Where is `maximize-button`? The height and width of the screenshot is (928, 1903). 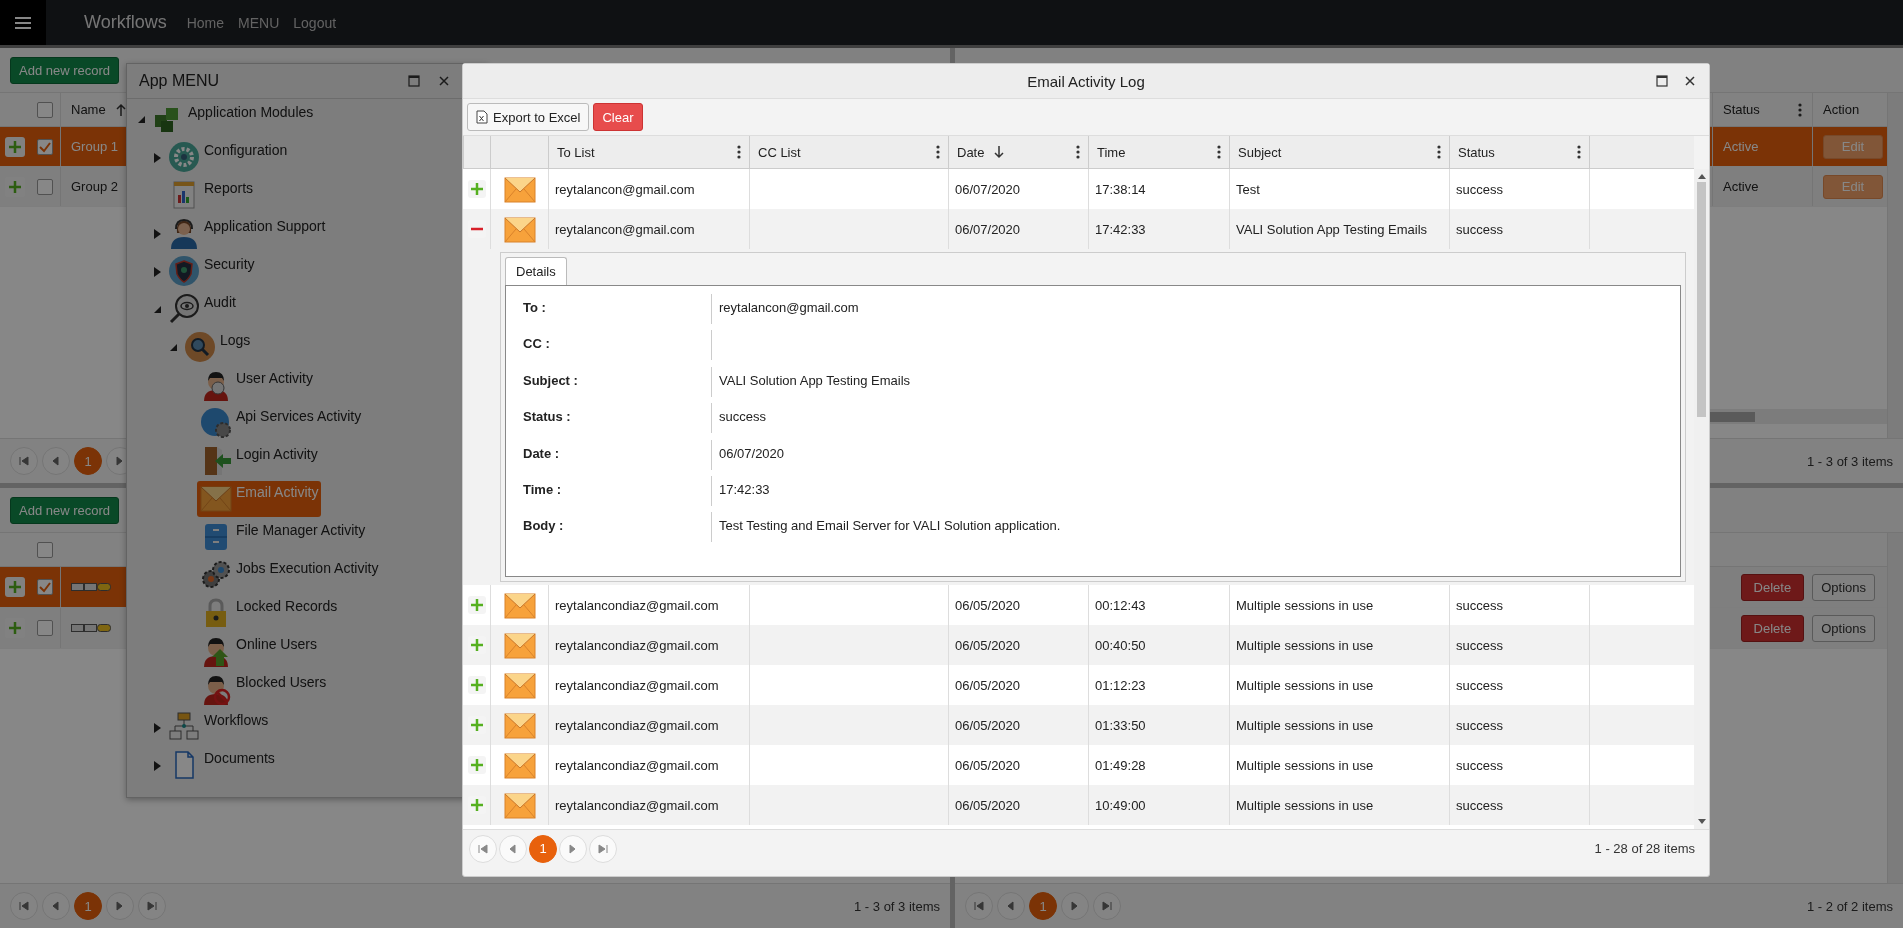 maximize-button is located at coordinates (1662, 81).